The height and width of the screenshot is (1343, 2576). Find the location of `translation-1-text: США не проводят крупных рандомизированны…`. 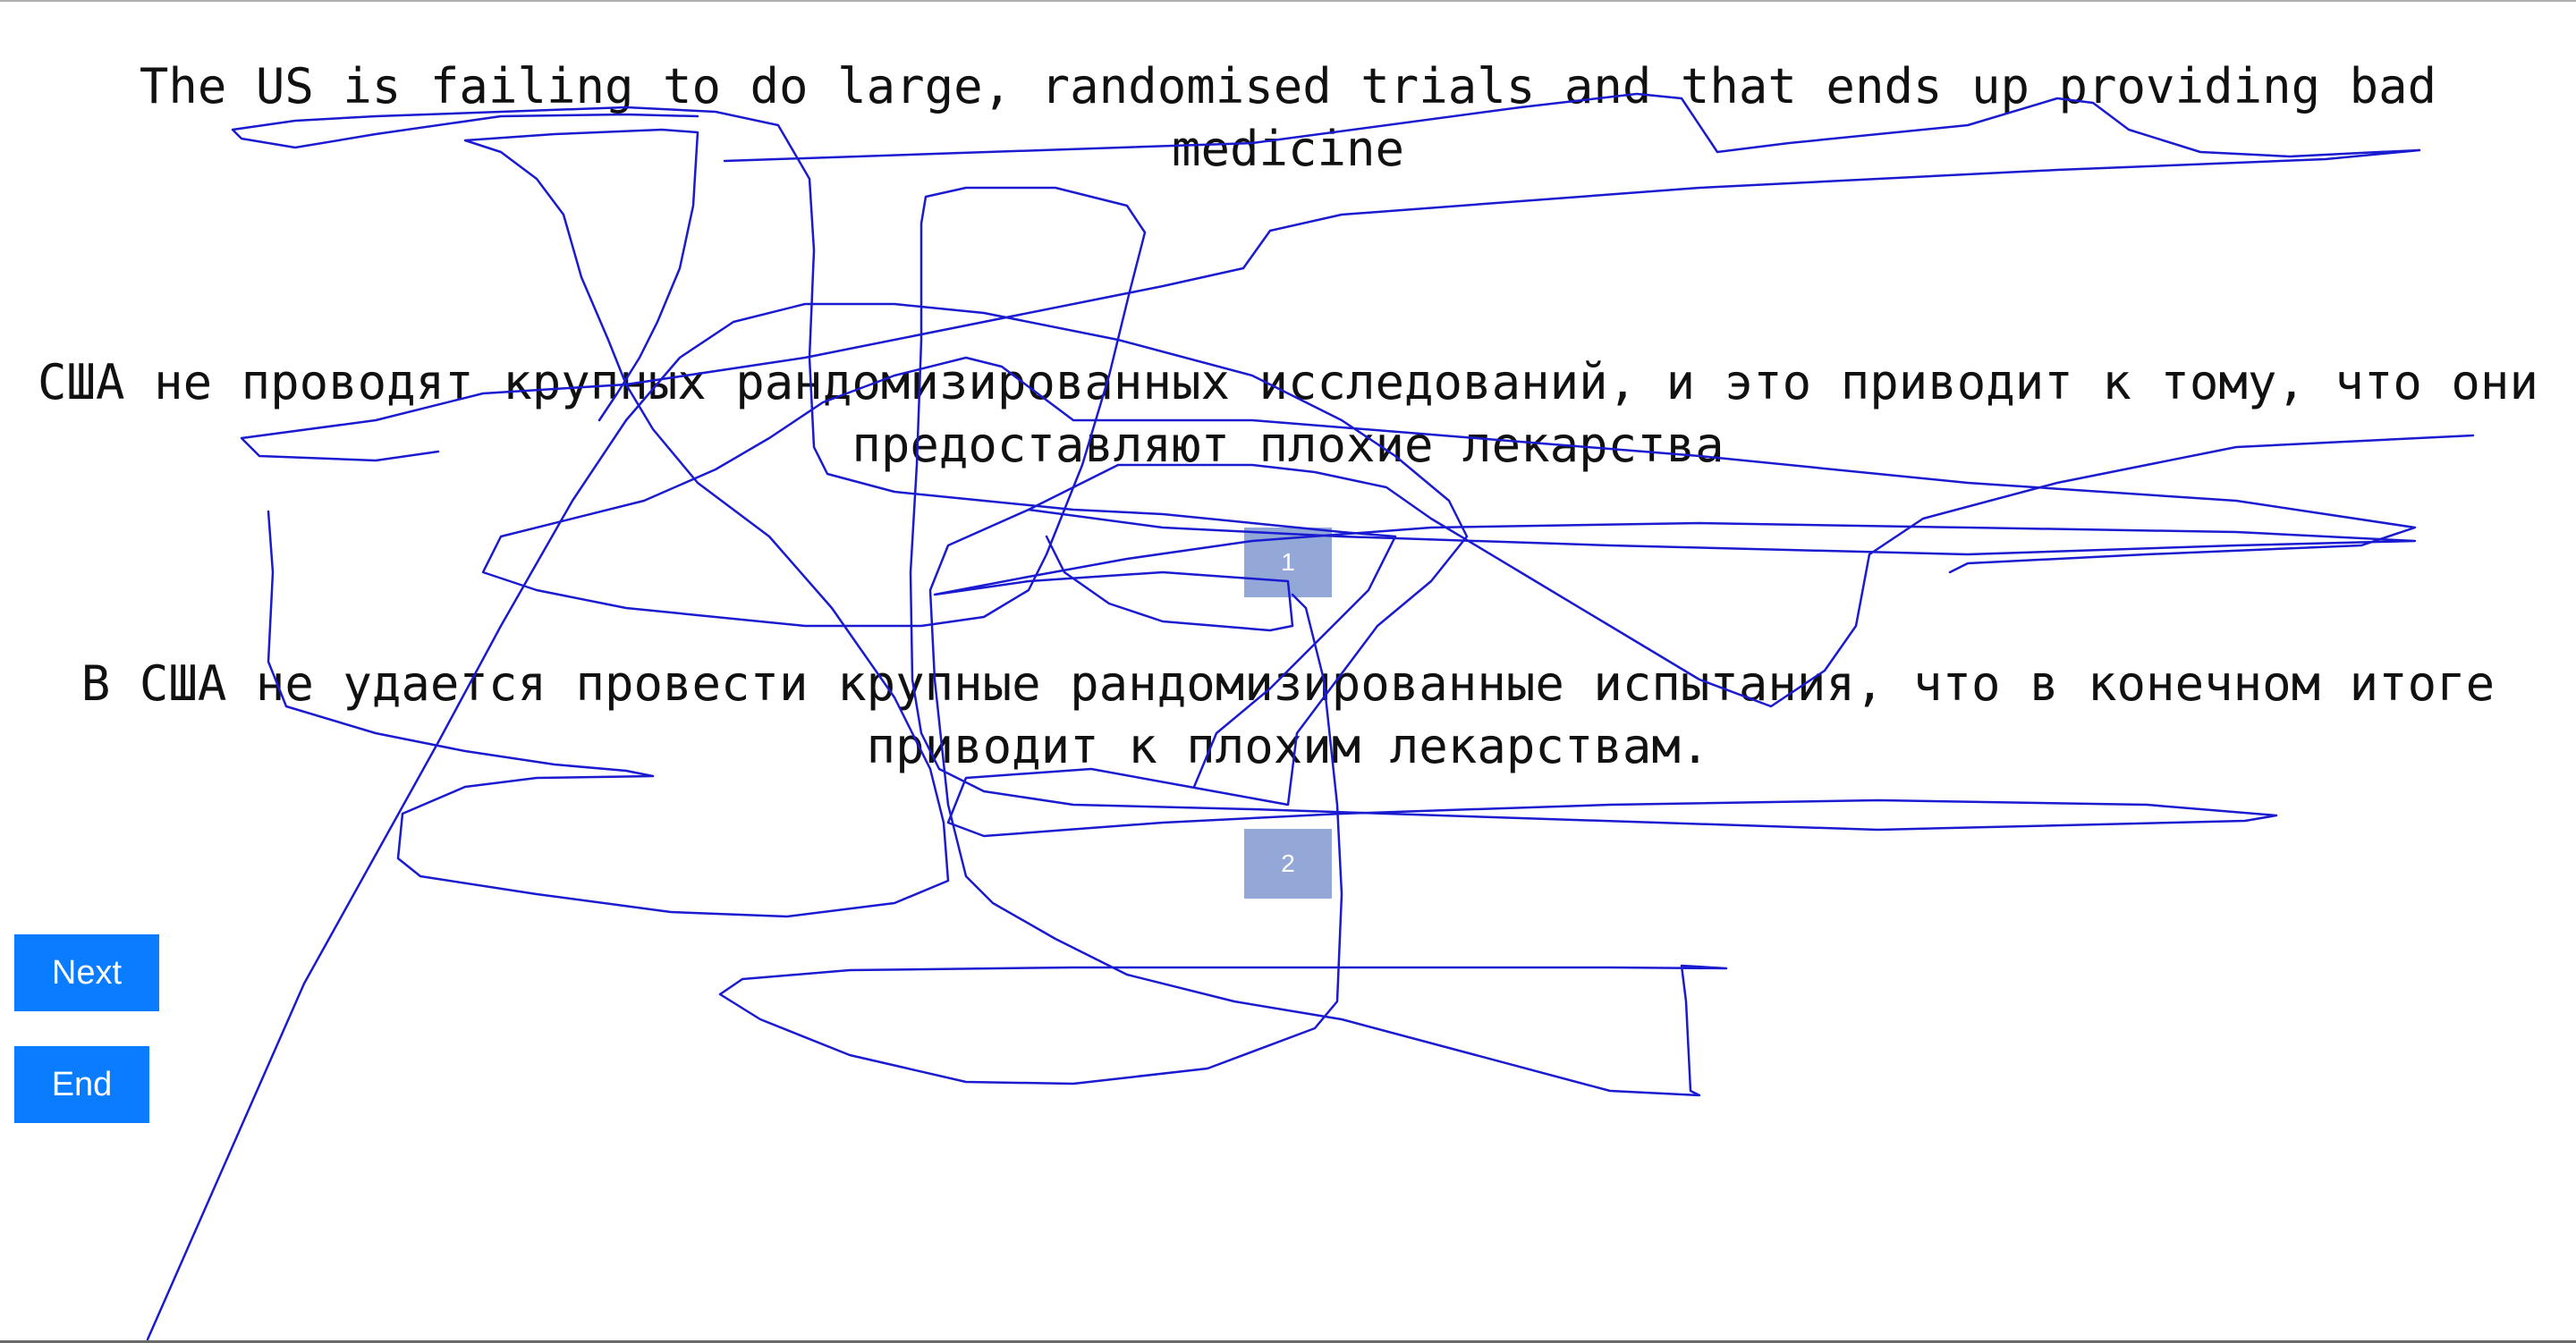

translation-1-text: США не проводят крупных рандомизированны… is located at coordinates (1288, 413).